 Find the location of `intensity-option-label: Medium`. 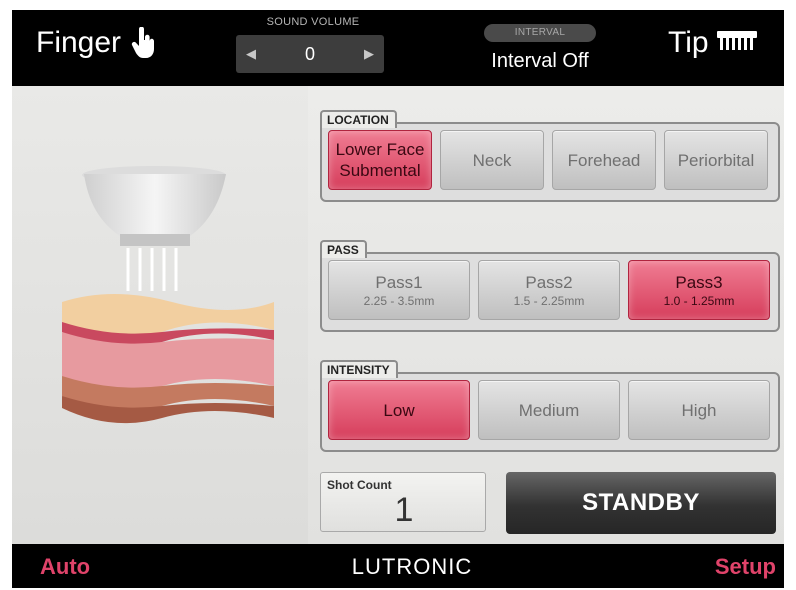

intensity-option-label: Medium is located at coordinates (549, 410).